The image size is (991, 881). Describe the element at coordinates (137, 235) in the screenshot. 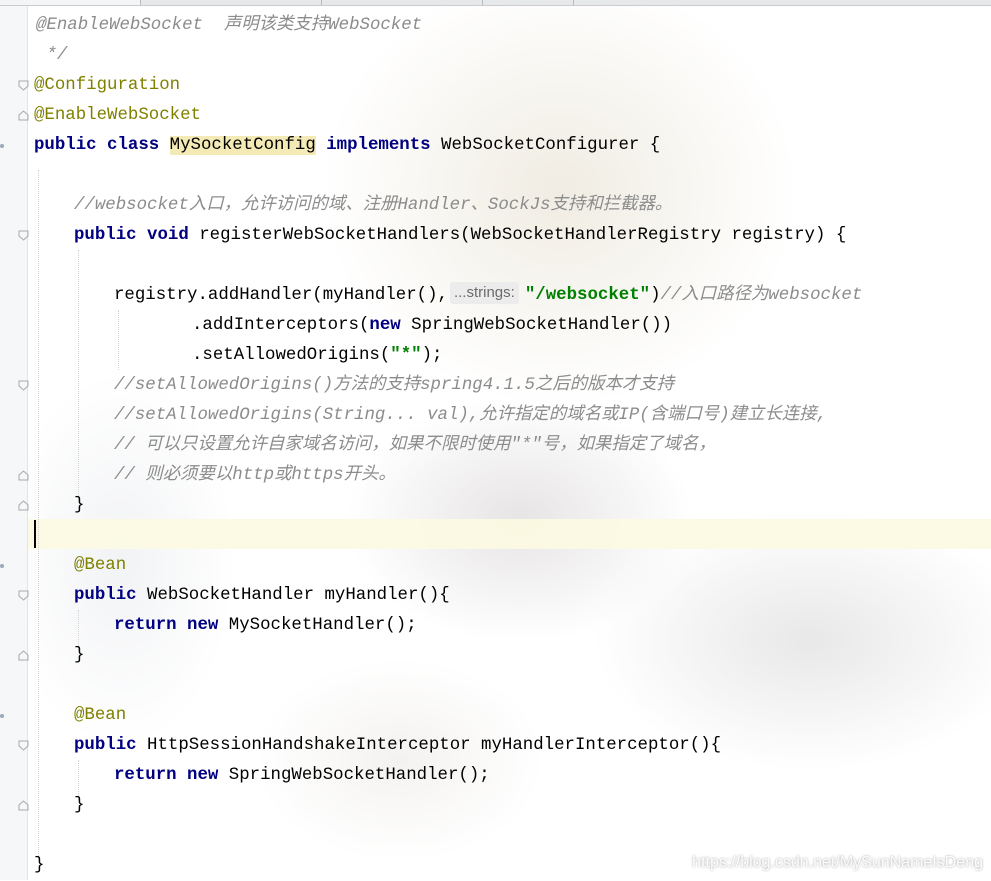

I see `keyword: public void` at that location.